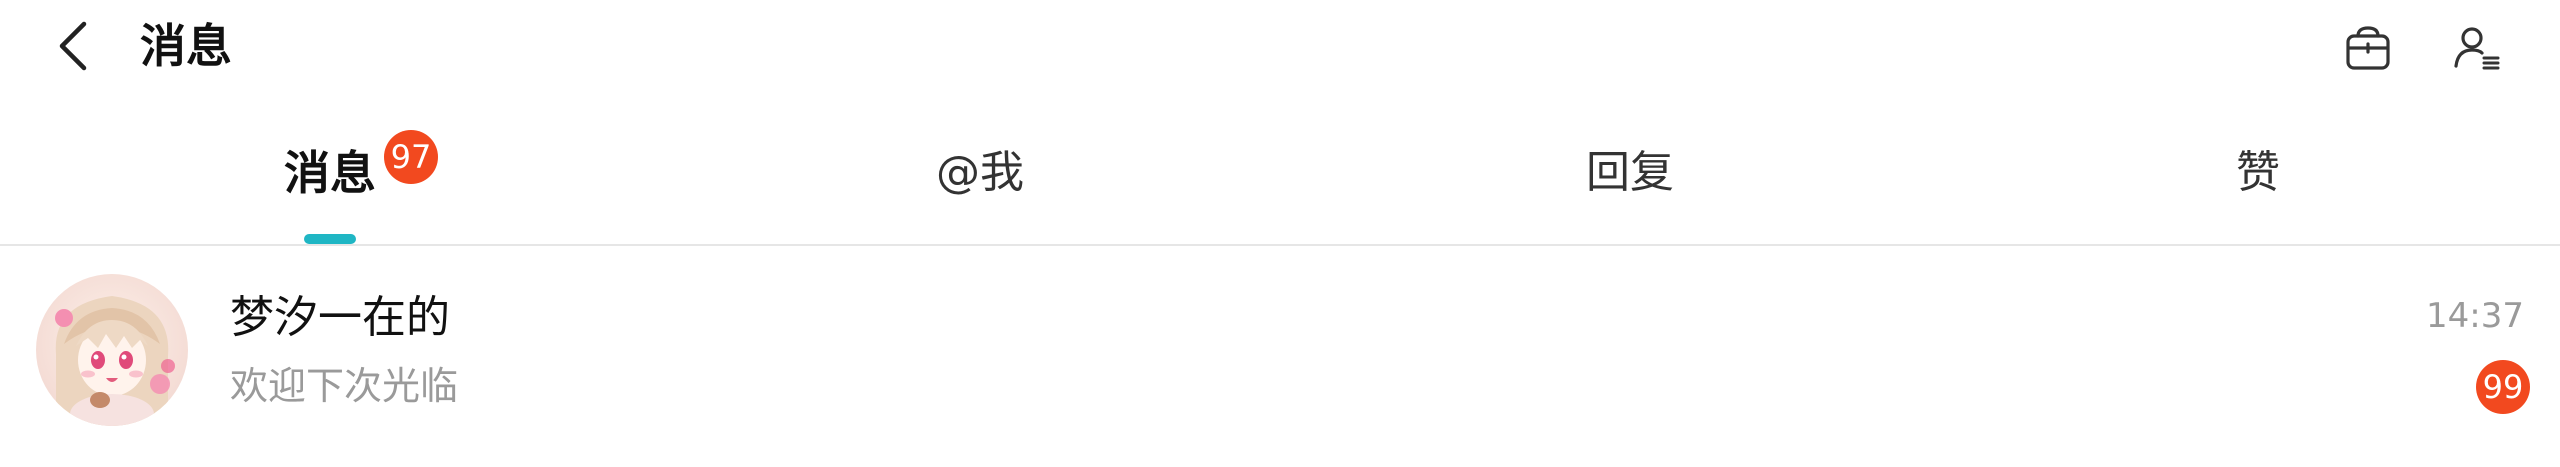 The image size is (2560, 467). I want to click on tab-likes: 赞, so click(2258, 192).